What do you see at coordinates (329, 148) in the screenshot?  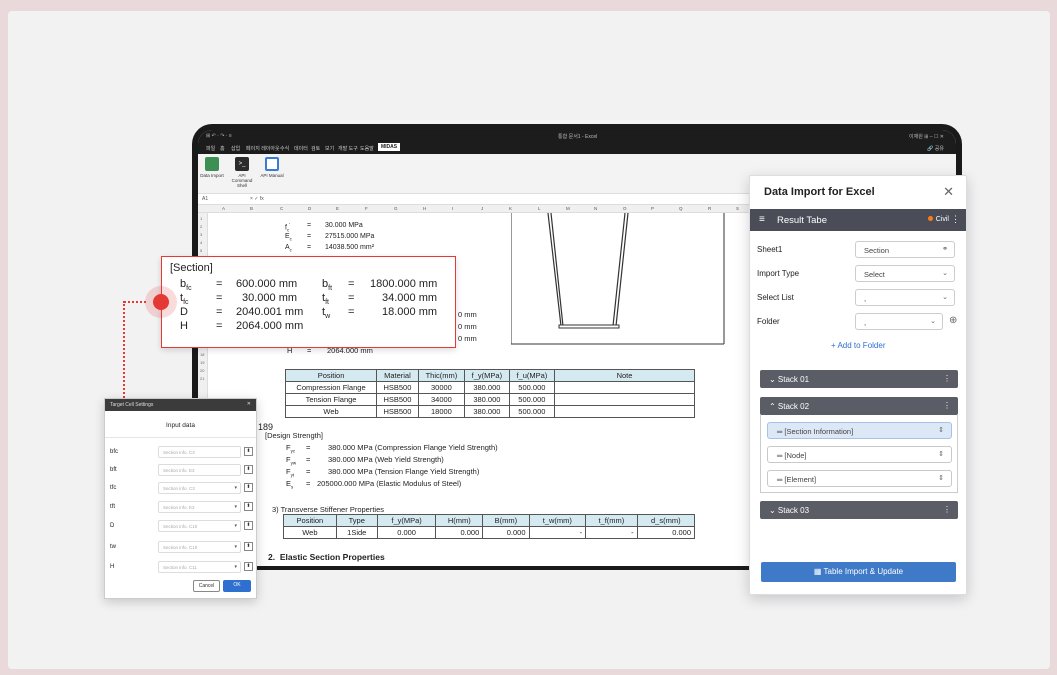 I see `tab-view: 보기` at bounding box center [329, 148].